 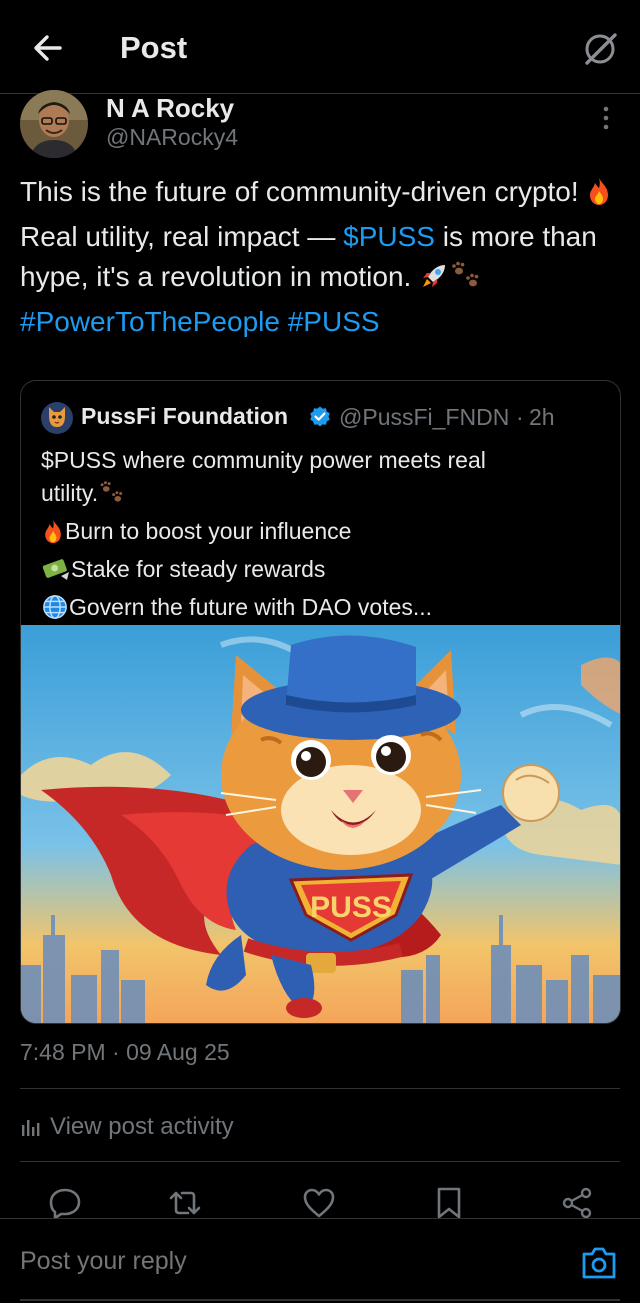 What do you see at coordinates (351, 907) in the screenshot?
I see `emblem-text: PUSS` at bounding box center [351, 907].